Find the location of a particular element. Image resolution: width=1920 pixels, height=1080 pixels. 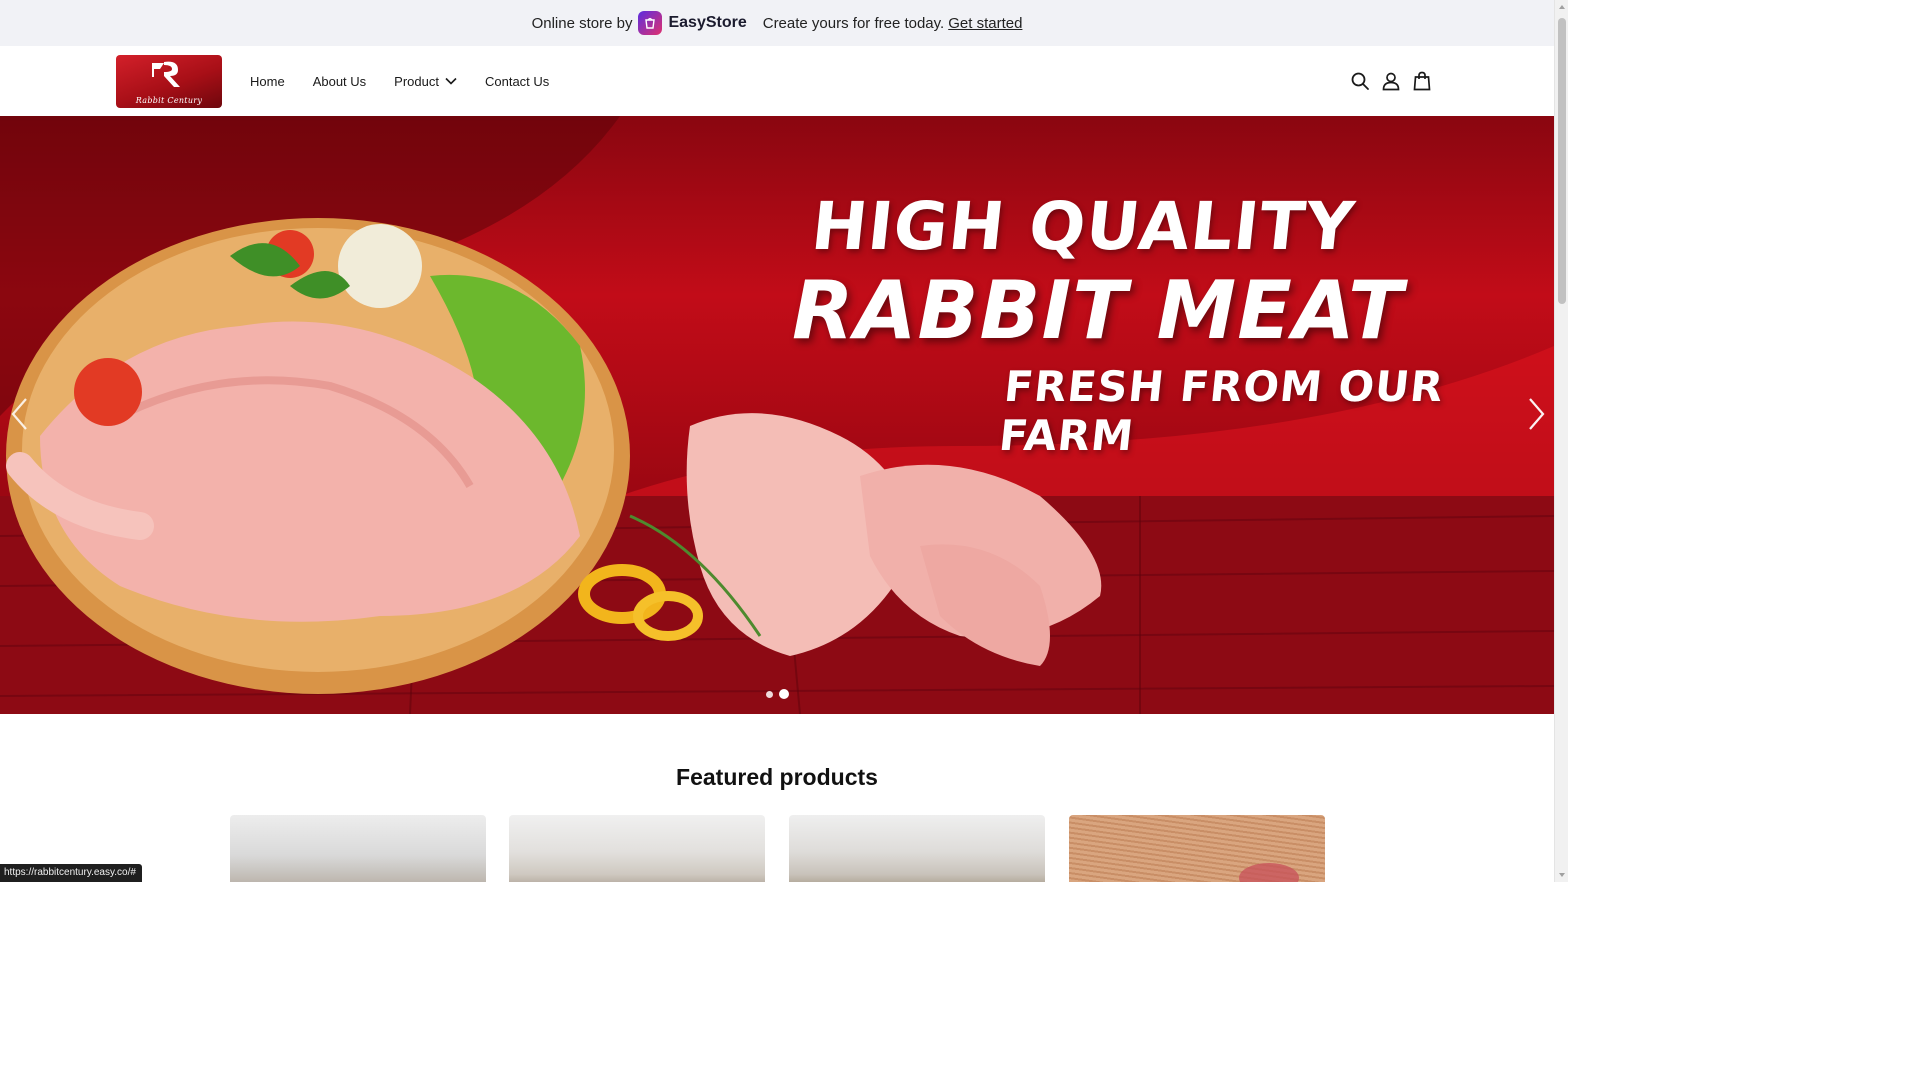

main-nav: Home About Us Product Contact Us is located at coordinates (413, 81).